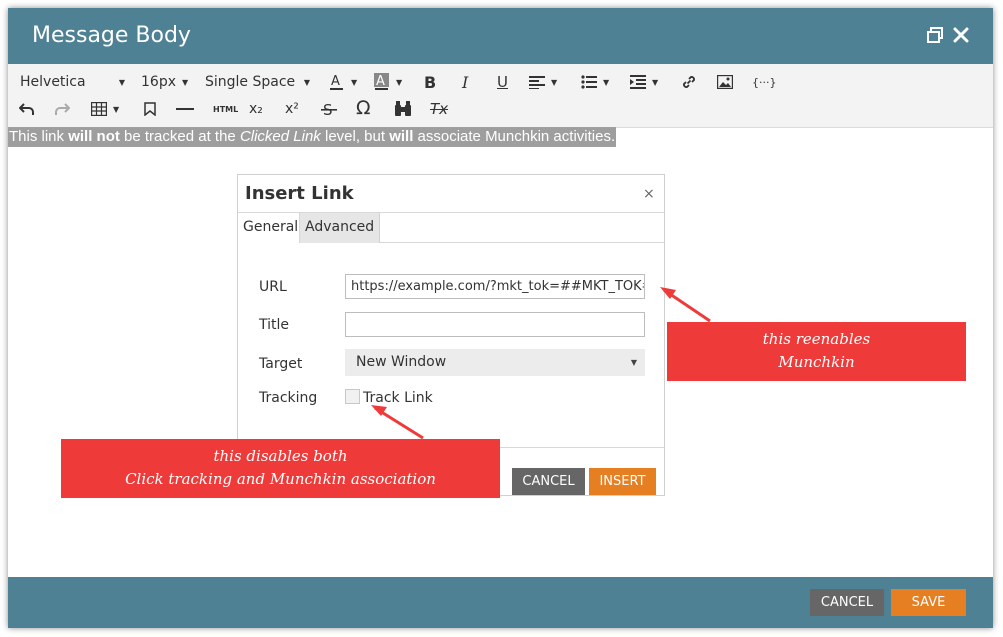  Describe the element at coordinates (94, 136) in the screenshot. I see `content-bold-text: will not` at that location.